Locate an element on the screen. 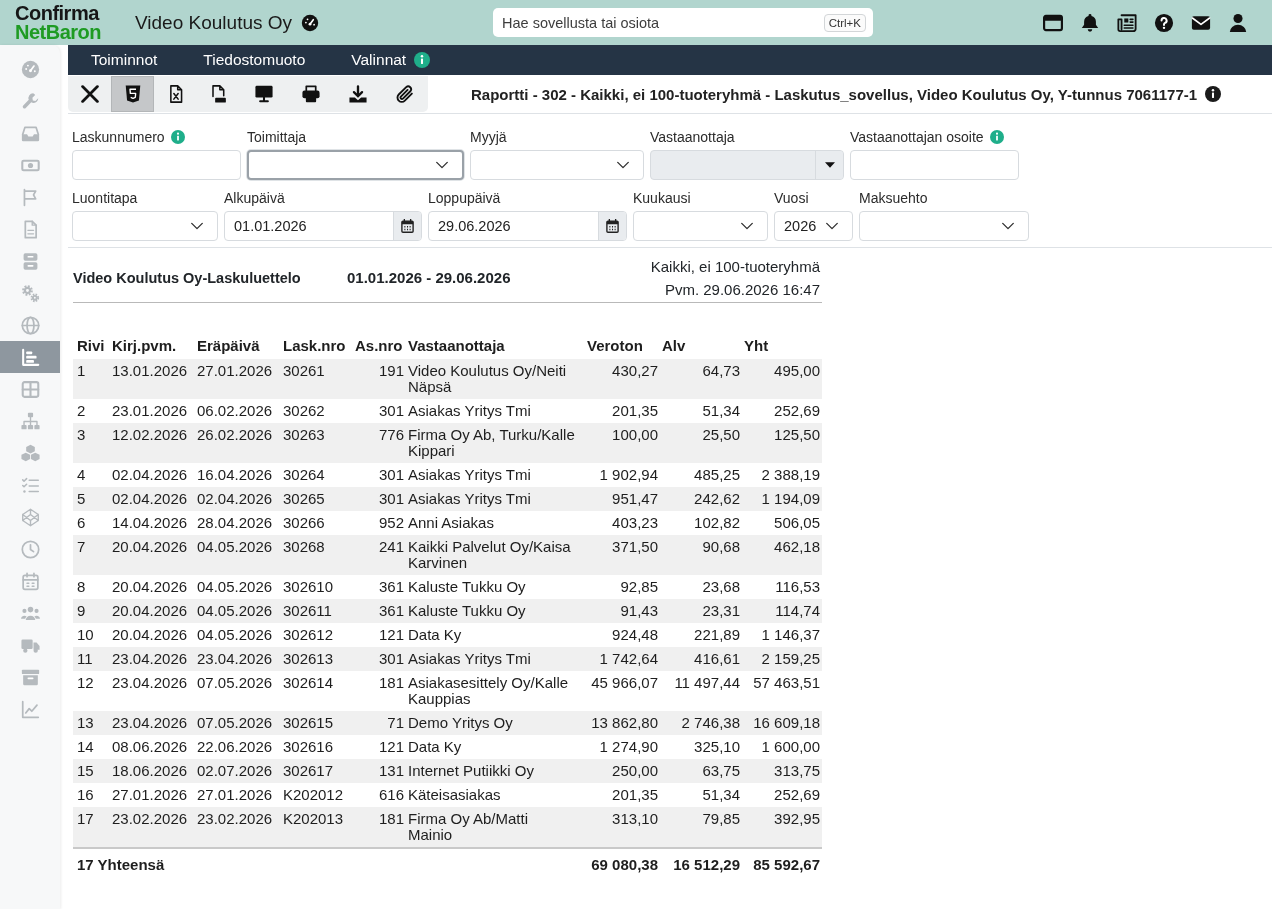 This screenshot has height=909, width=1272. table-cell: 2 388,19 is located at coordinates (782, 475).